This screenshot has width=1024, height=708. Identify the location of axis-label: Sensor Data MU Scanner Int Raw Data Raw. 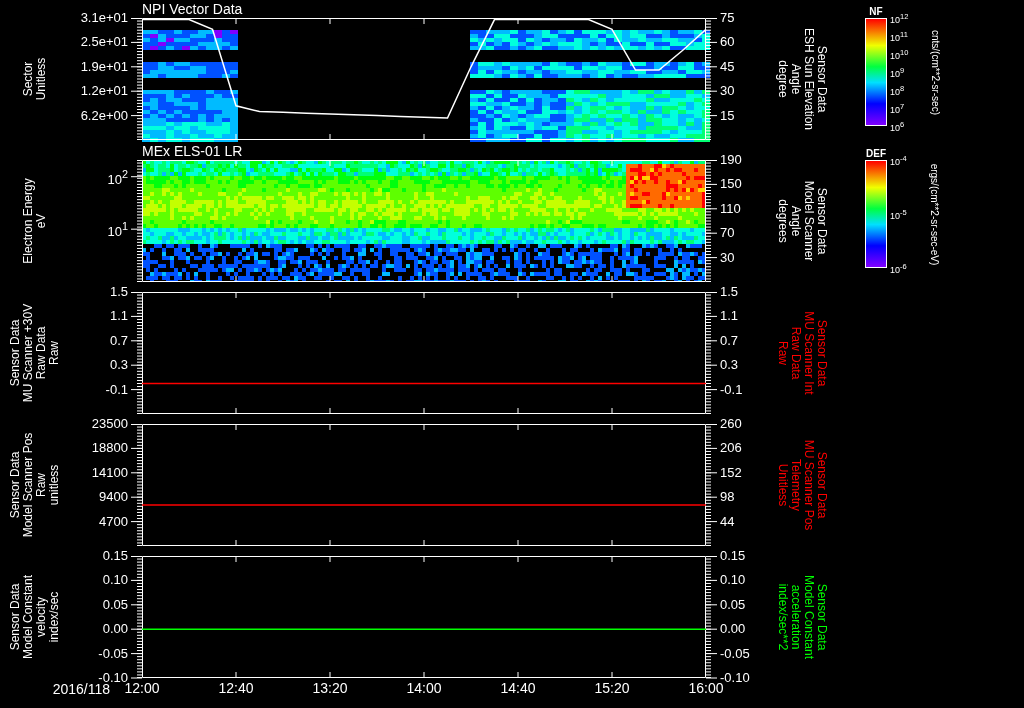
(802, 353).